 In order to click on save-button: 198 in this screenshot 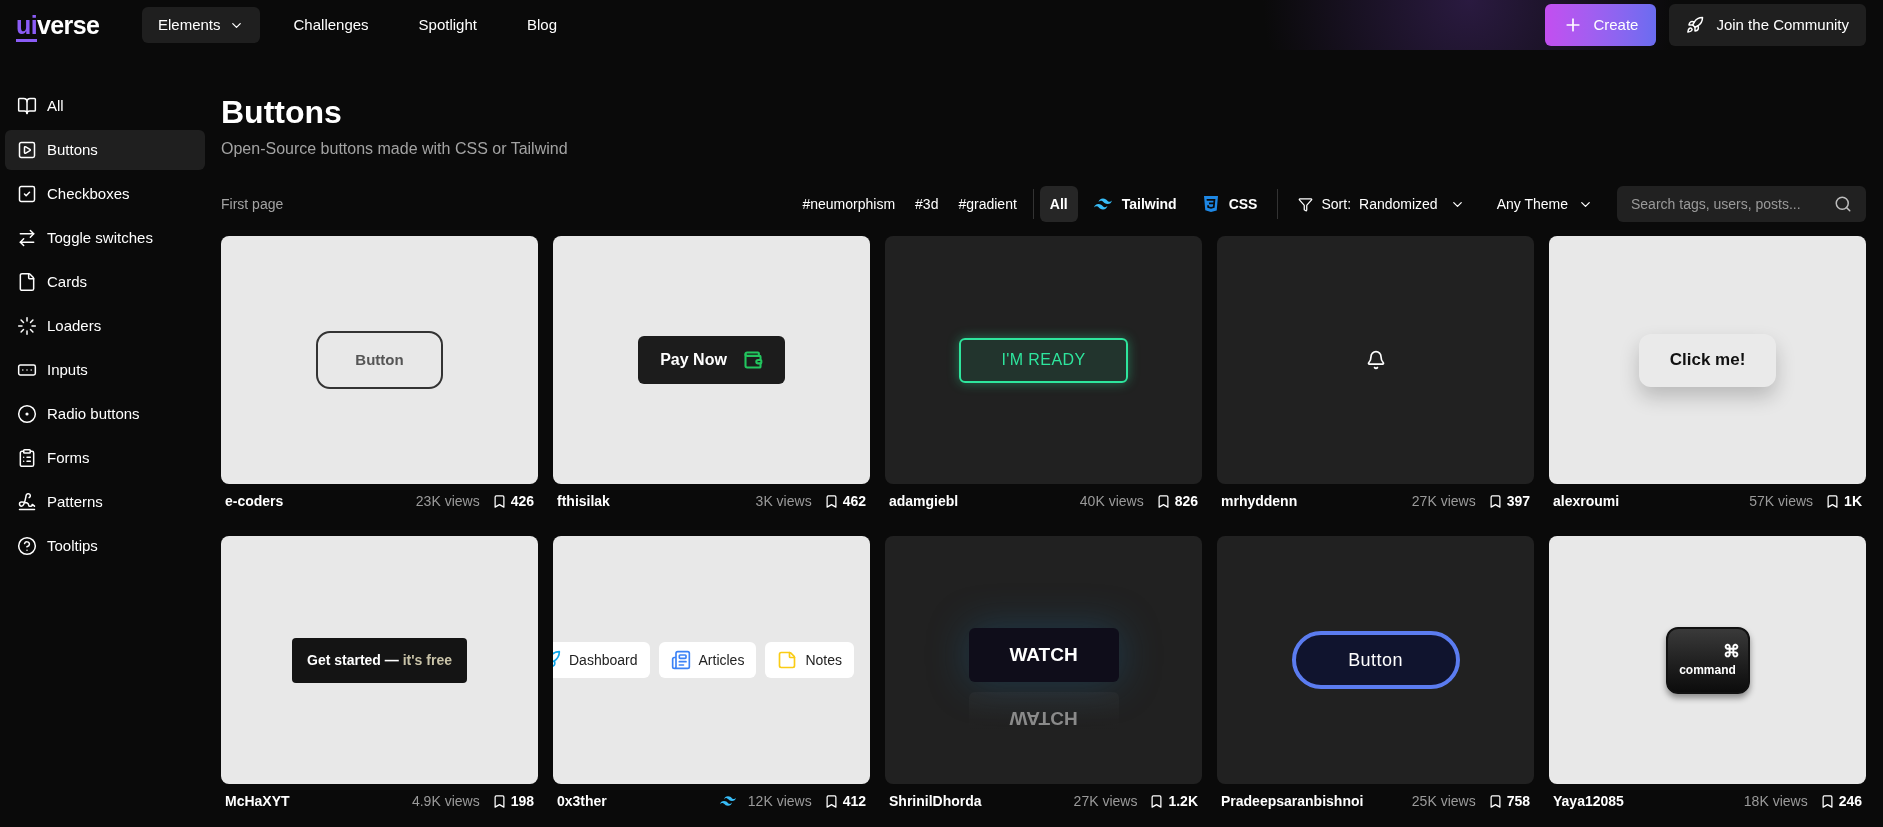, I will do `click(512, 801)`.